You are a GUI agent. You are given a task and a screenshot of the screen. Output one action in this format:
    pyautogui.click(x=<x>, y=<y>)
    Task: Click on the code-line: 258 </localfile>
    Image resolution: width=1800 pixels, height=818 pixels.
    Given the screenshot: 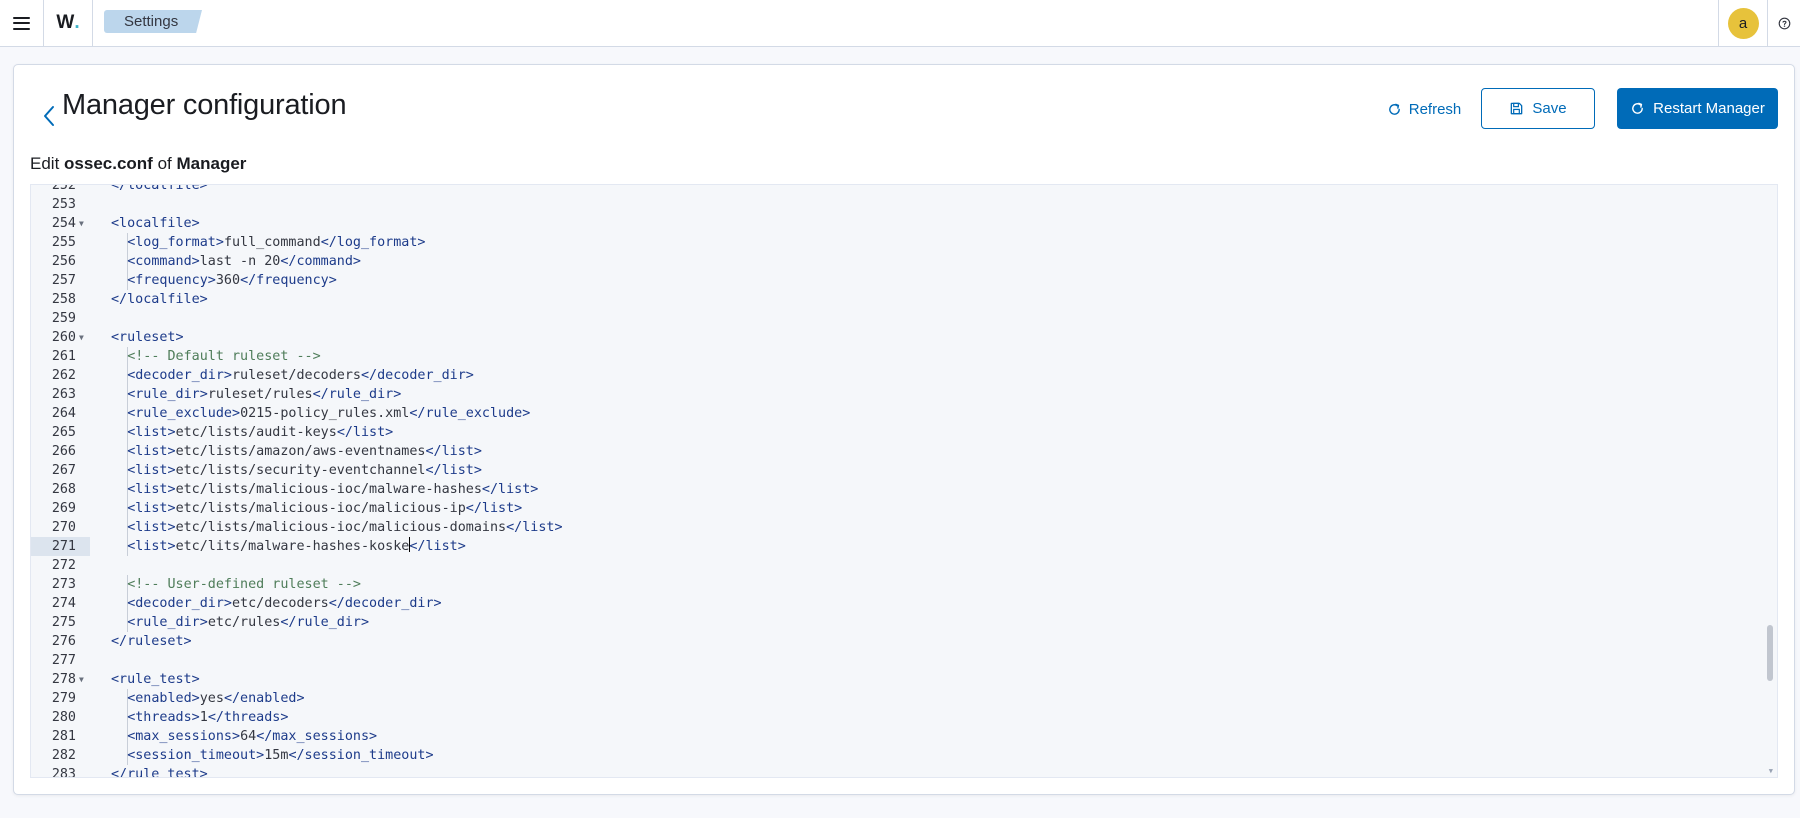 What is the action you would take?
    pyautogui.click(x=896, y=299)
    